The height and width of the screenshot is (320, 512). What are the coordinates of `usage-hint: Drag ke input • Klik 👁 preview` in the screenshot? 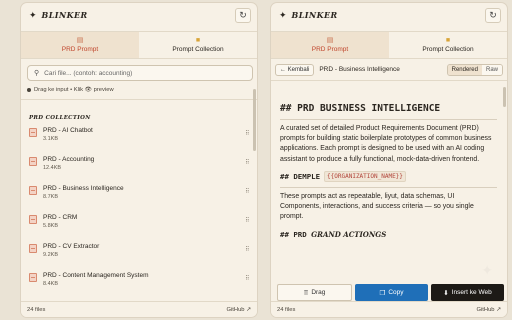 It's located at (139, 87).